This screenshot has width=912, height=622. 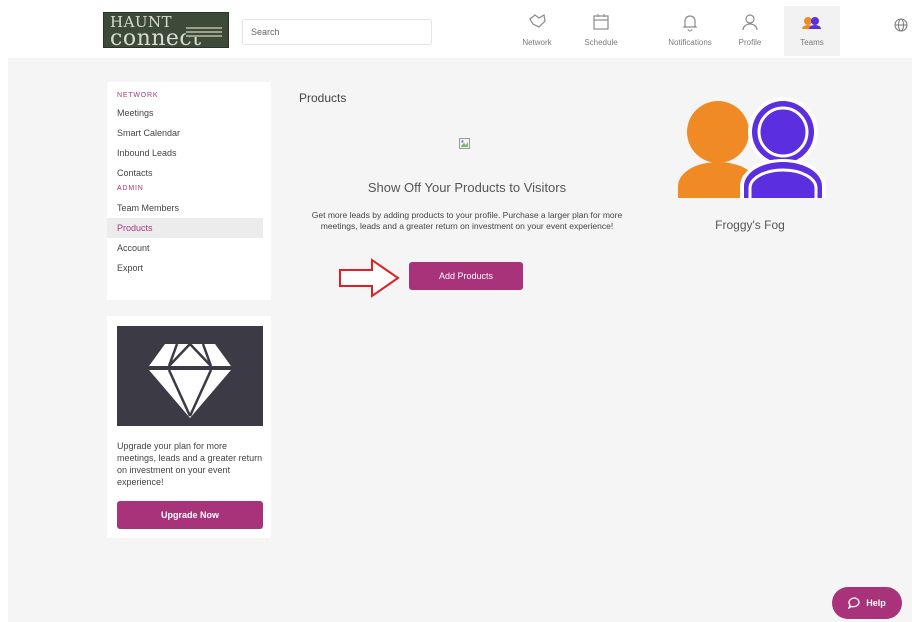 I want to click on upgrade-now-button: Upgrade Now, so click(x=190, y=515).